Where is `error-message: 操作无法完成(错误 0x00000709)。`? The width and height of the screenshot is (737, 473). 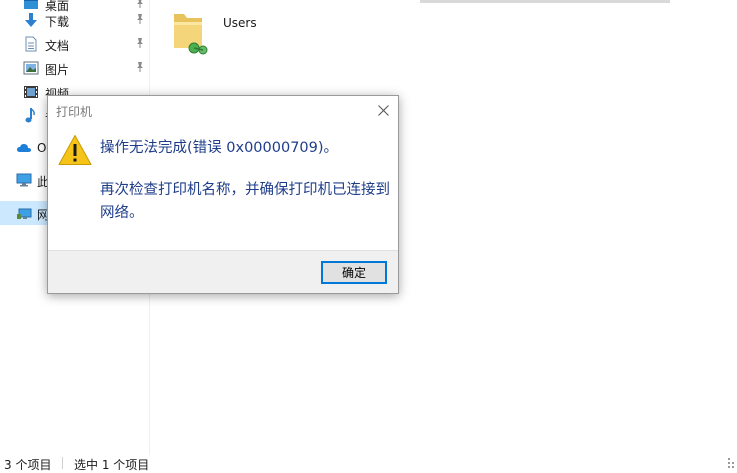
error-message: 操作无法完成(错误 0x00000709)。 is located at coordinates (219, 148).